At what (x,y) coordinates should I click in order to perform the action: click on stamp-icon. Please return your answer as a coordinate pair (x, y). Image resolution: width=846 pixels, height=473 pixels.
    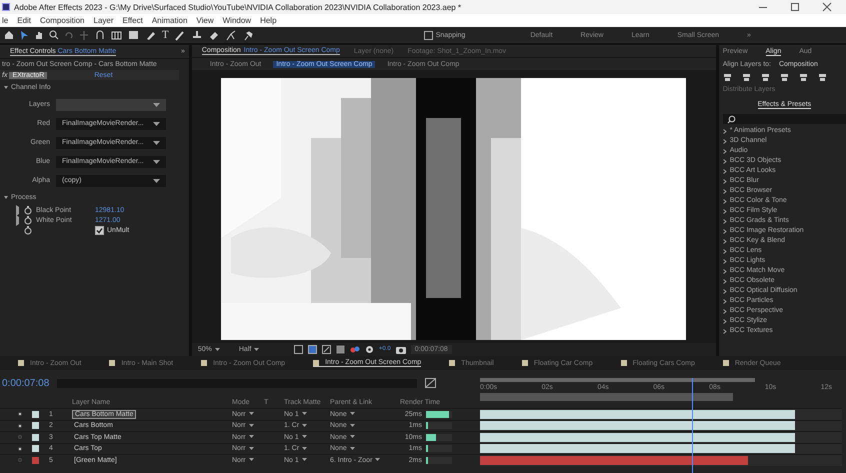
    Looking at the image, I should click on (196, 35).